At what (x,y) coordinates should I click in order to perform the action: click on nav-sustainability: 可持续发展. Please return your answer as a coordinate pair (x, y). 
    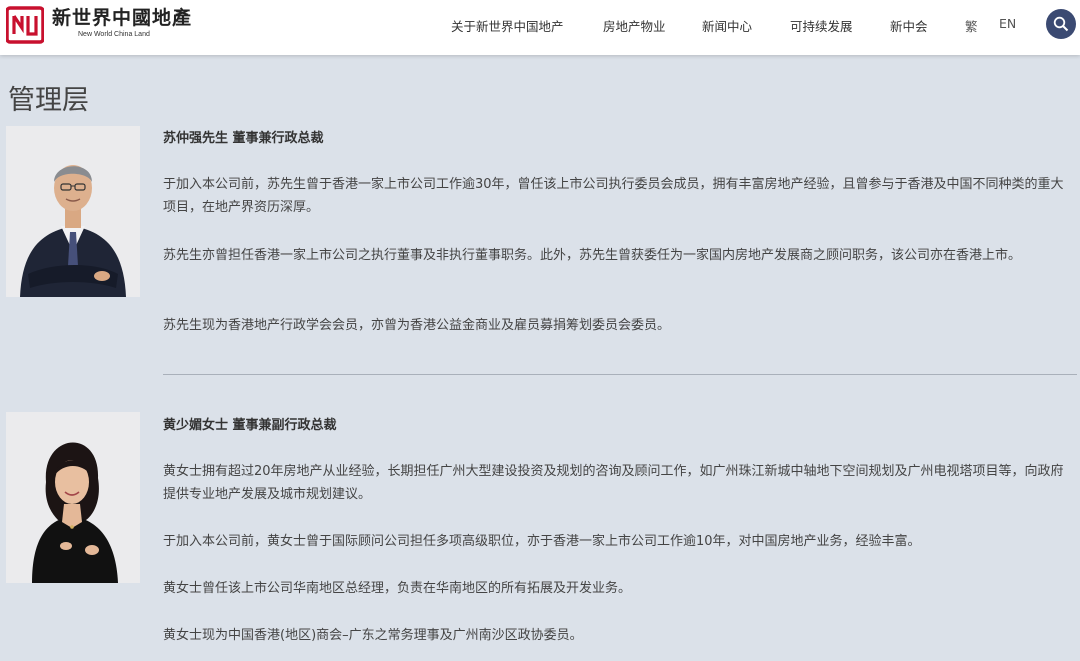
    Looking at the image, I should click on (821, 25).